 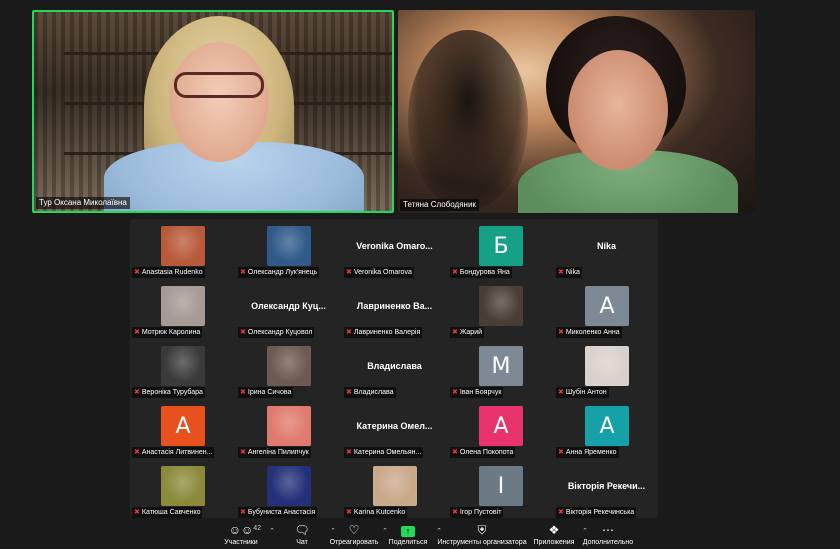 I want to click on participant-tile: ✖ Ангеліна Пилипчук, so click(x=288, y=429).